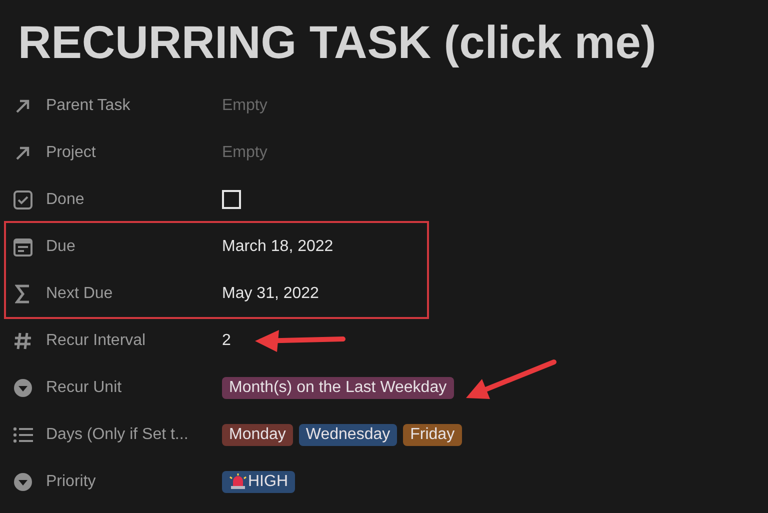  Describe the element at coordinates (23, 246) in the screenshot. I see `calendar-icon` at that location.